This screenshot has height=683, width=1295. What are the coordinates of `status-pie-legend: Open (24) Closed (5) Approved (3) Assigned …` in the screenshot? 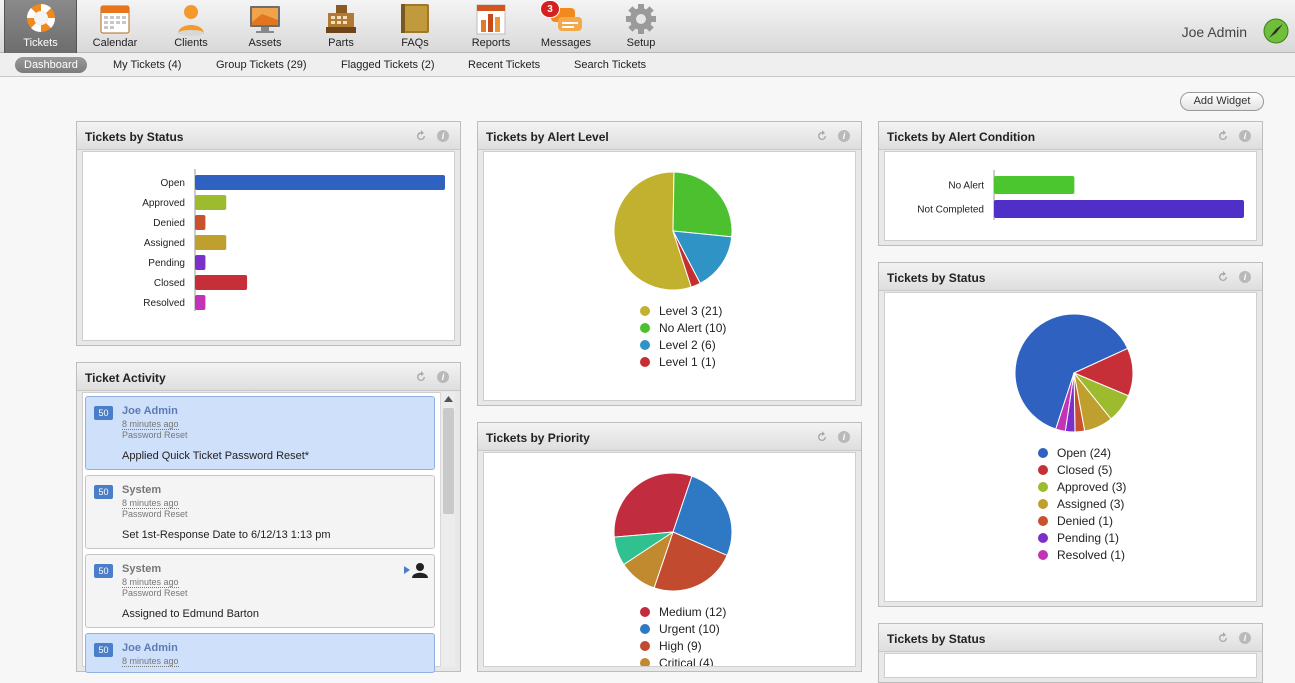 It's located at (1082, 504).